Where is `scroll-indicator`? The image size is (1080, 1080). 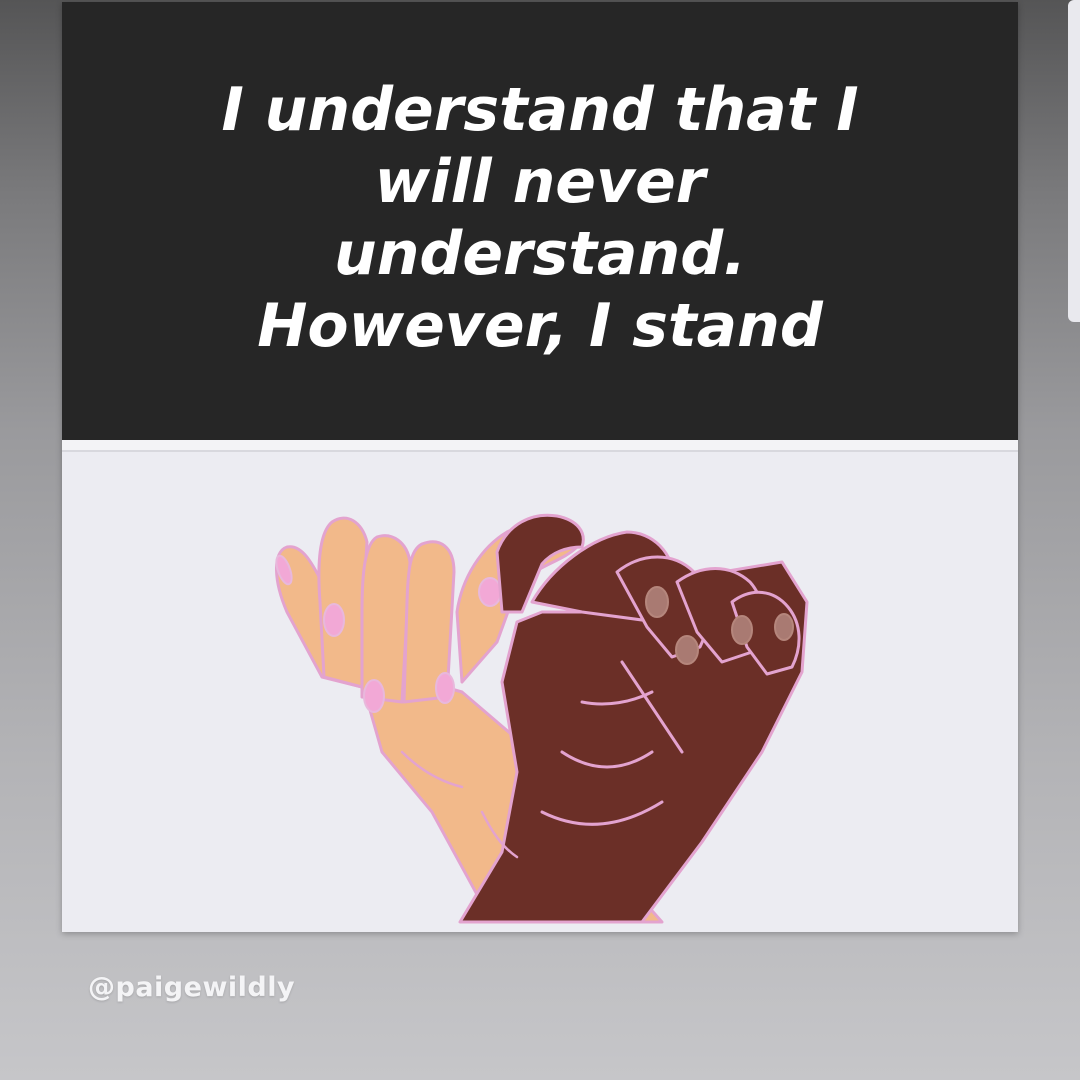 scroll-indicator is located at coordinates (1074, 161).